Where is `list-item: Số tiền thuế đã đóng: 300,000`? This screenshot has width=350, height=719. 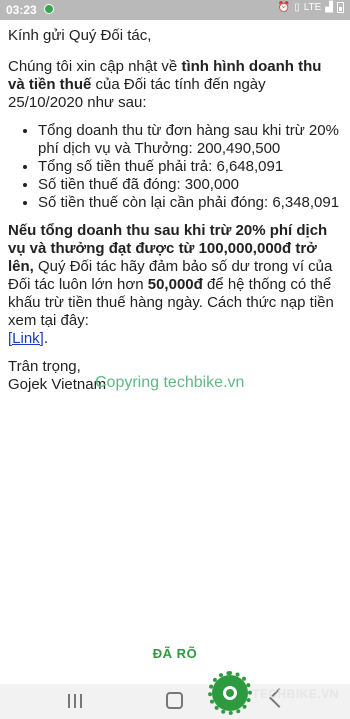 list-item: Số tiền thuế đã đóng: 300,000 is located at coordinates (190, 185).